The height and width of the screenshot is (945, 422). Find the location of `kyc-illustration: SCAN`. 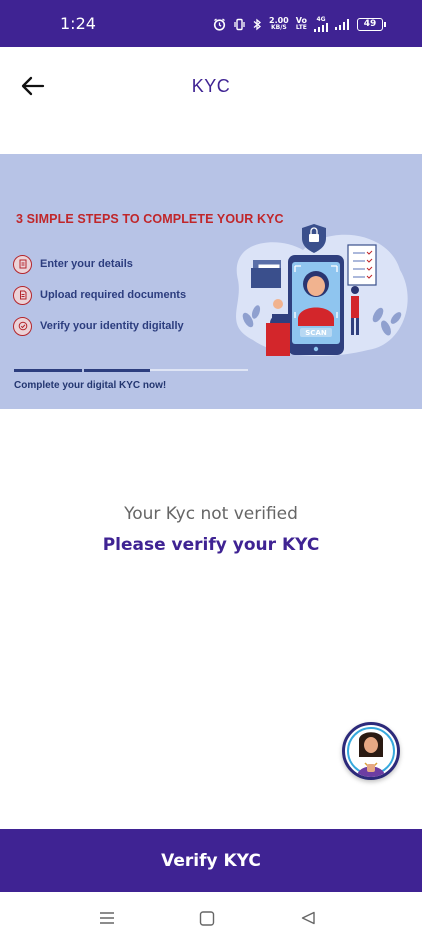

kyc-illustration: SCAN is located at coordinates (322, 290).